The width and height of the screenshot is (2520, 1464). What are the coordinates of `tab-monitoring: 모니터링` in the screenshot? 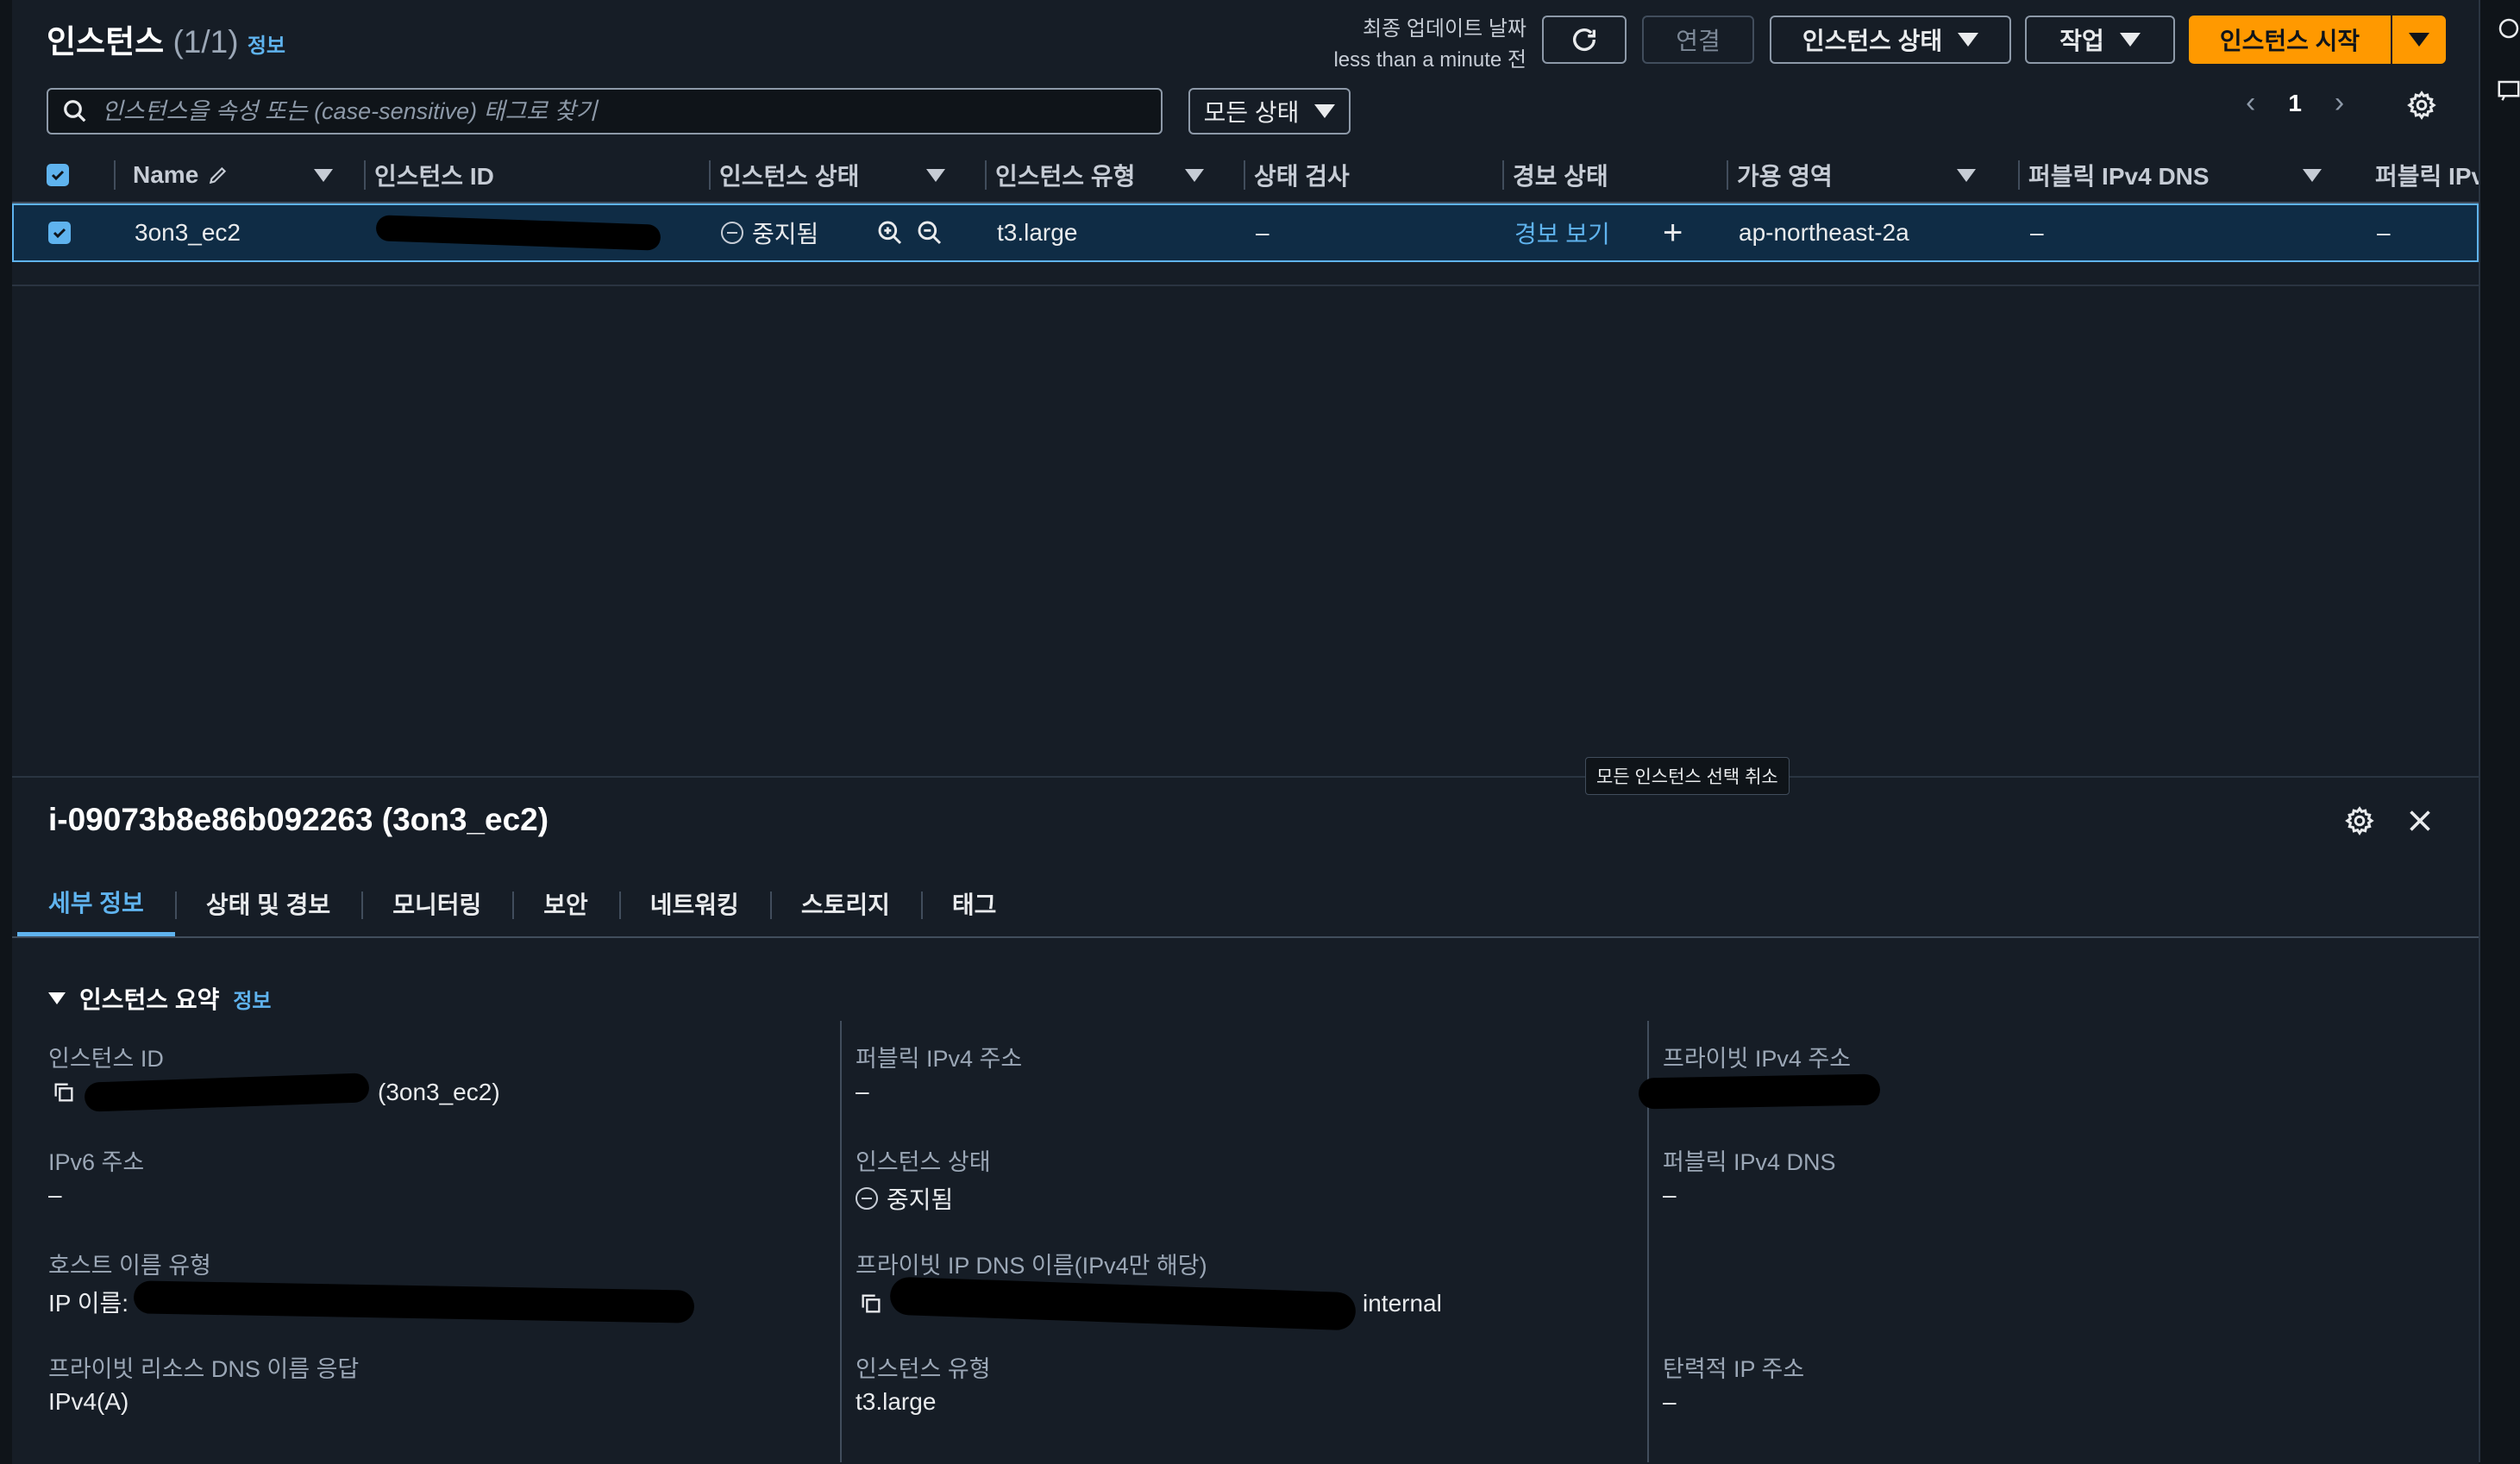 It's located at (437, 903).